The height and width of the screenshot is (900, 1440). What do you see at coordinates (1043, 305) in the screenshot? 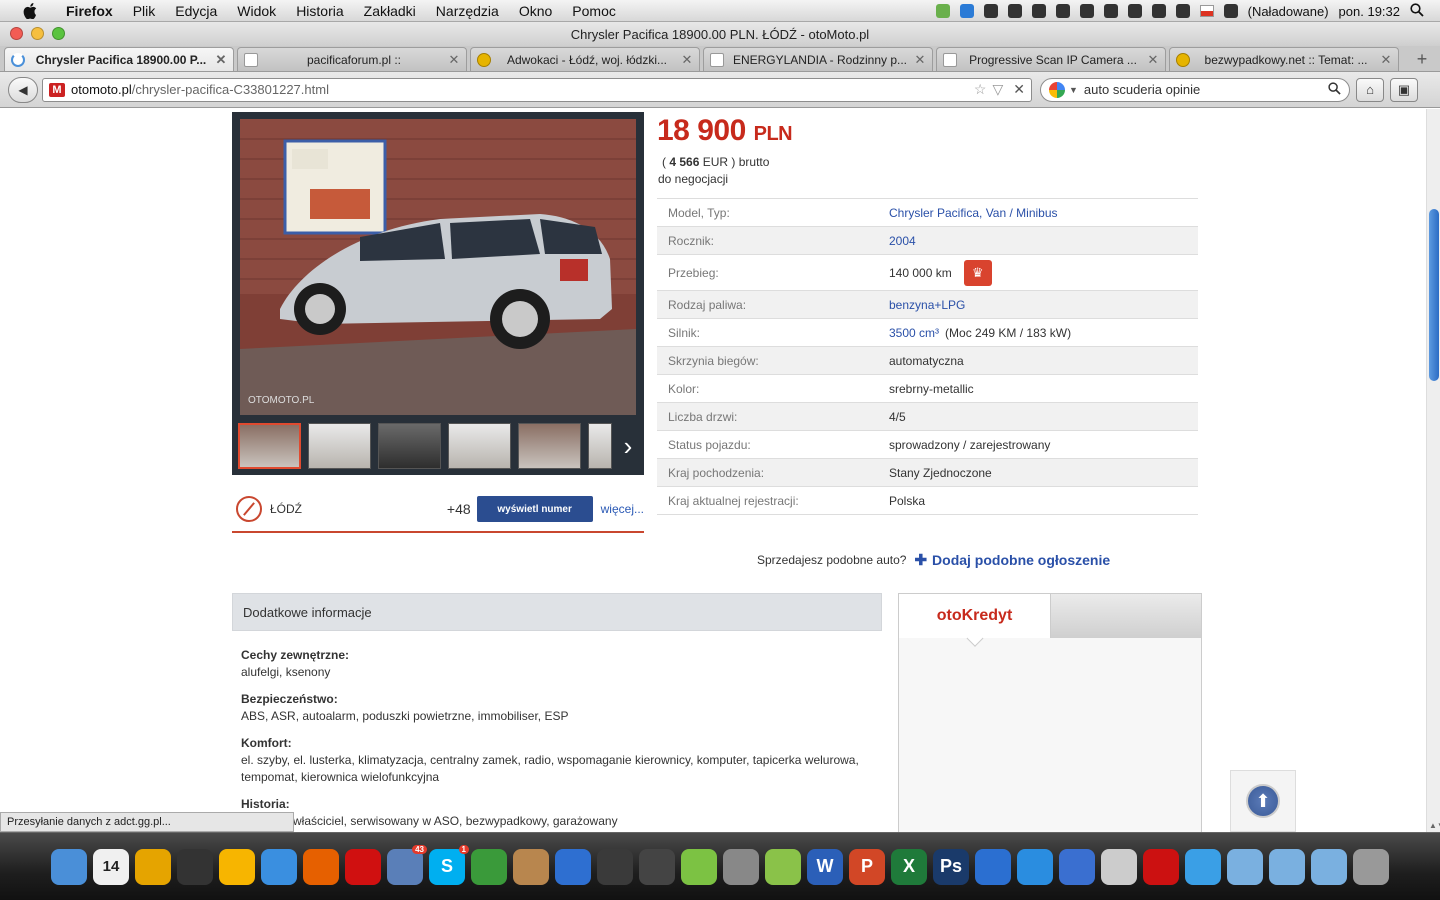
I see `param-value-link: benzyna+LPG` at bounding box center [1043, 305].